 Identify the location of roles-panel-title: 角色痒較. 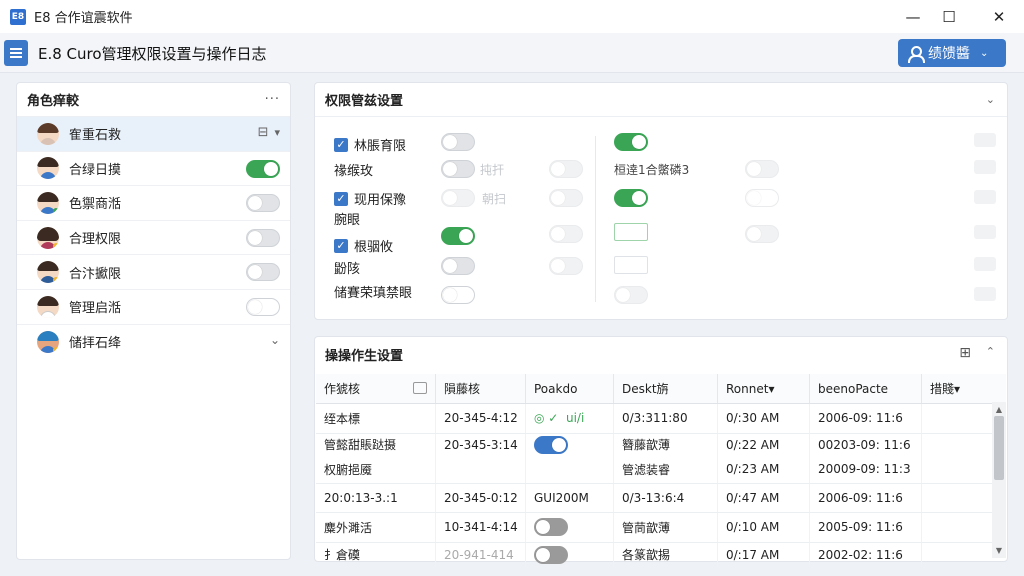
(53, 101).